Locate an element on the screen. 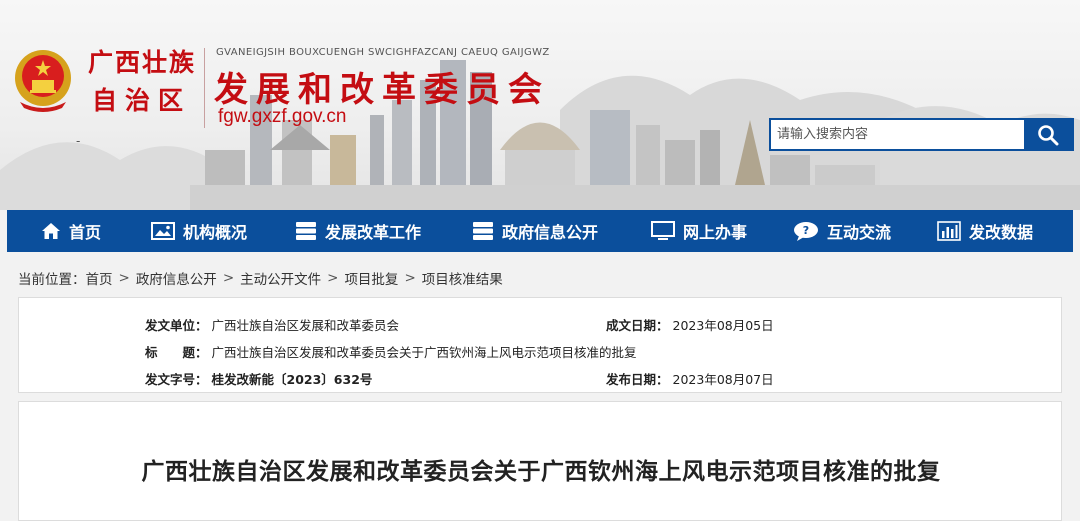 The width and height of the screenshot is (1080, 521). meta-title: 标 题： 广西壮族自治区发展和改革委员会关于广西钦州海上风电示范项目核准的批复 is located at coordinates (391, 351).